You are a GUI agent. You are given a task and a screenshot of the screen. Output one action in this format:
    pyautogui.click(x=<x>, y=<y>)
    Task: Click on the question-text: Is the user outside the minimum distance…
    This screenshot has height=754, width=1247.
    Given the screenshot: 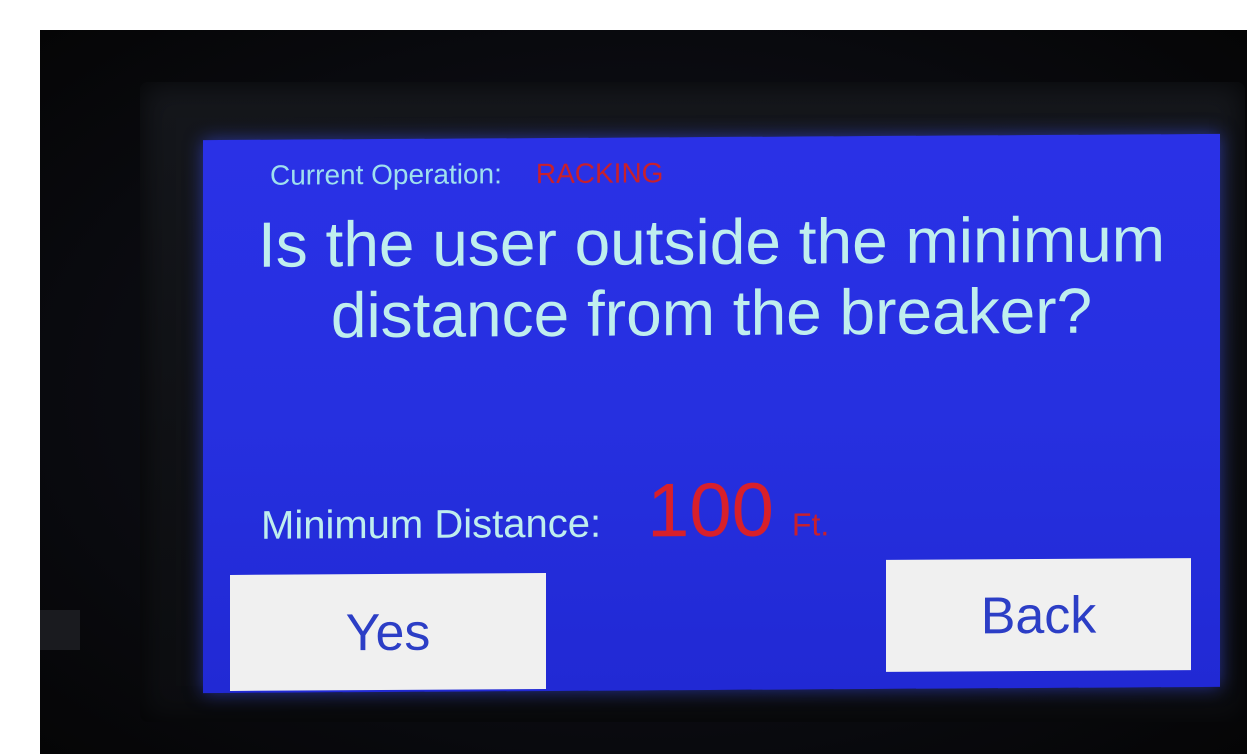 What is the action you would take?
    pyautogui.click(x=711, y=277)
    